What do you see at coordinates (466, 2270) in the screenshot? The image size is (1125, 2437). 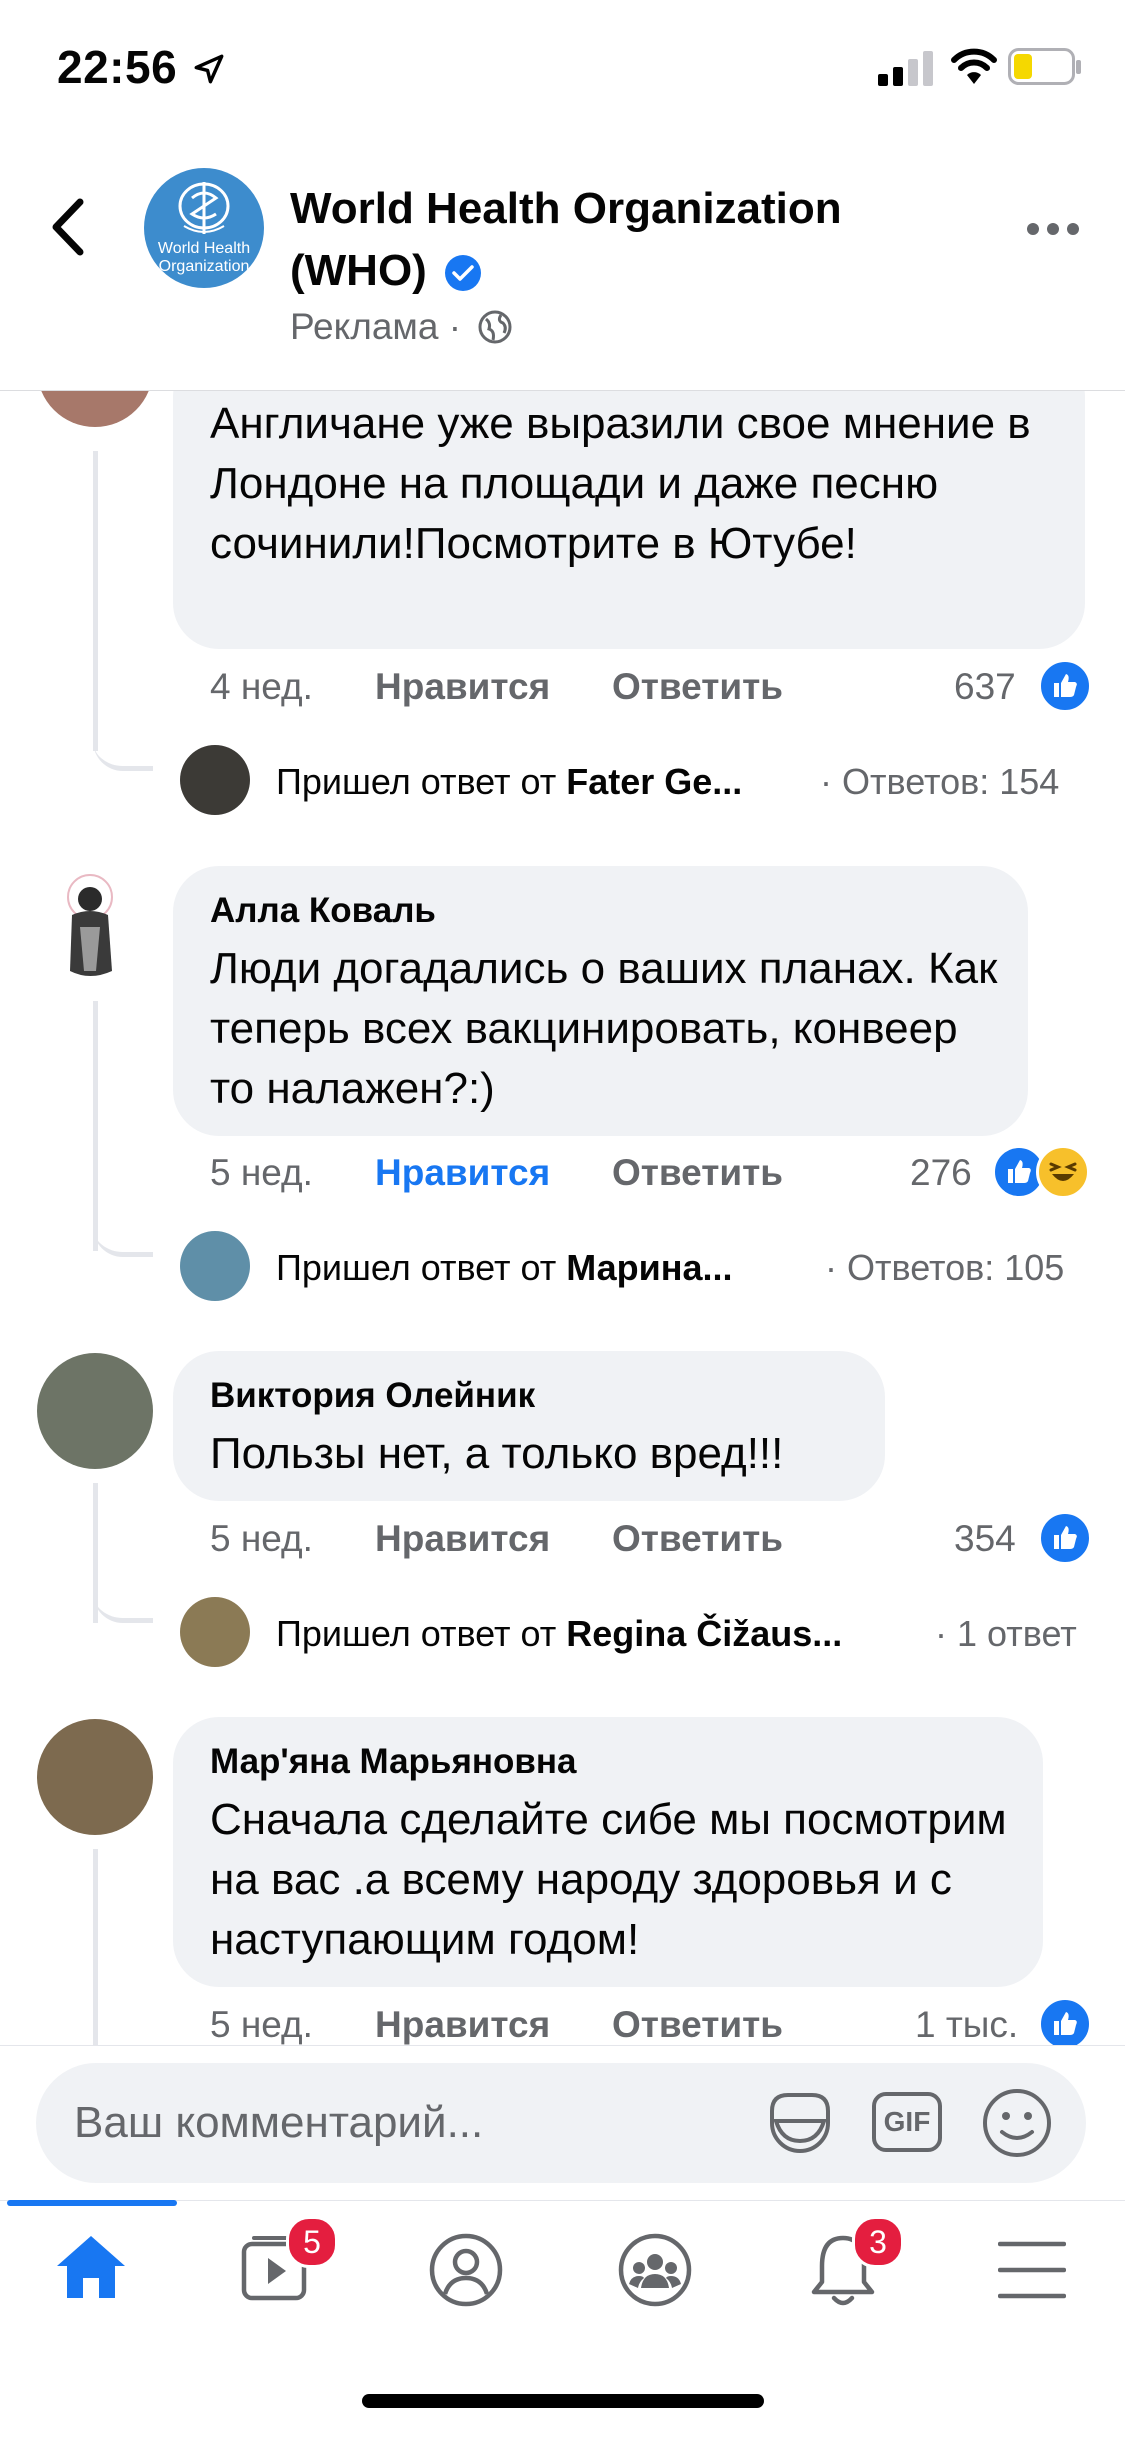 I see `profile-icon` at bounding box center [466, 2270].